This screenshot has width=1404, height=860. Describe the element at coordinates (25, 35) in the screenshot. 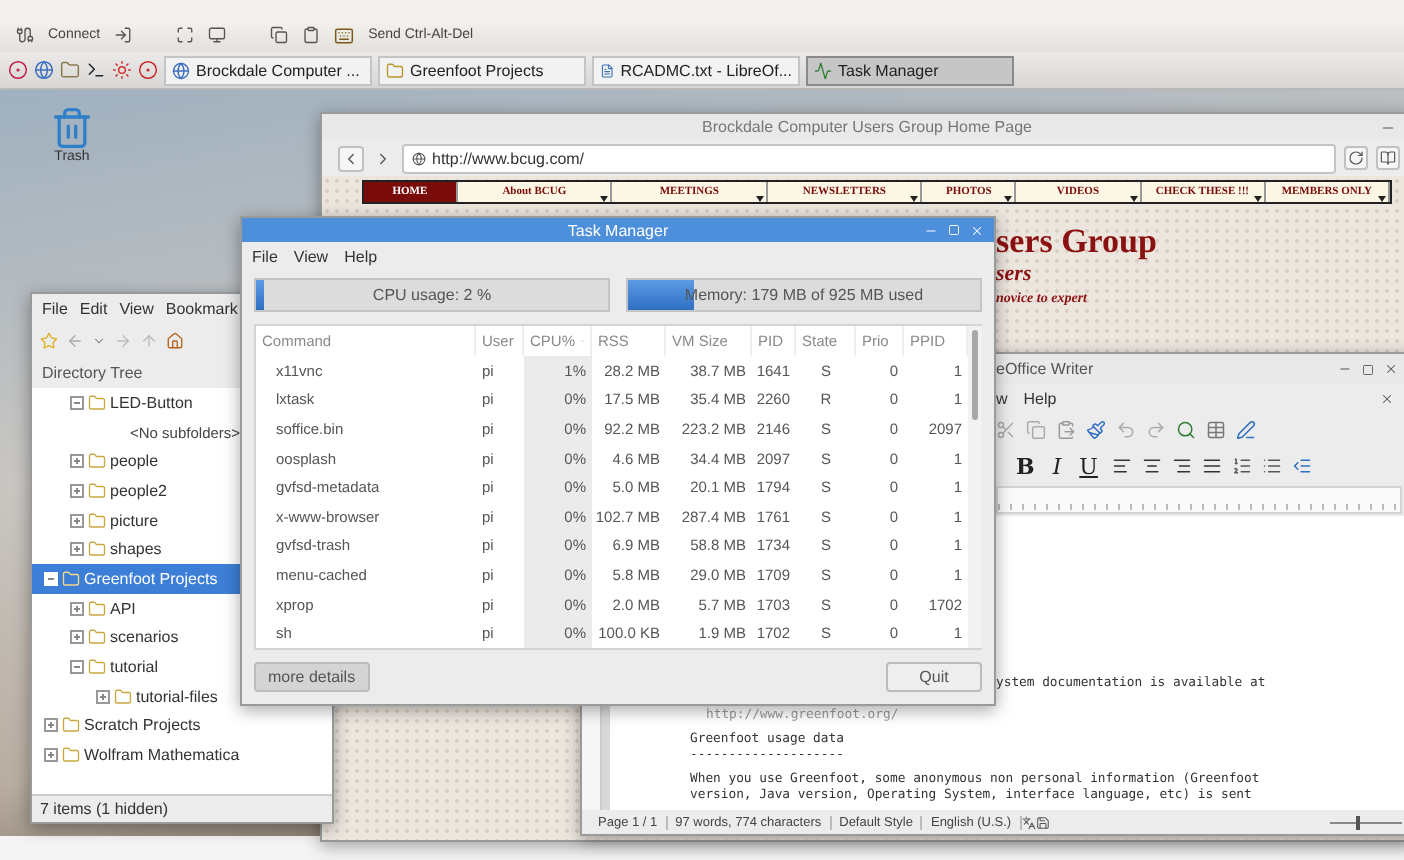

I see `plug-icon` at that location.